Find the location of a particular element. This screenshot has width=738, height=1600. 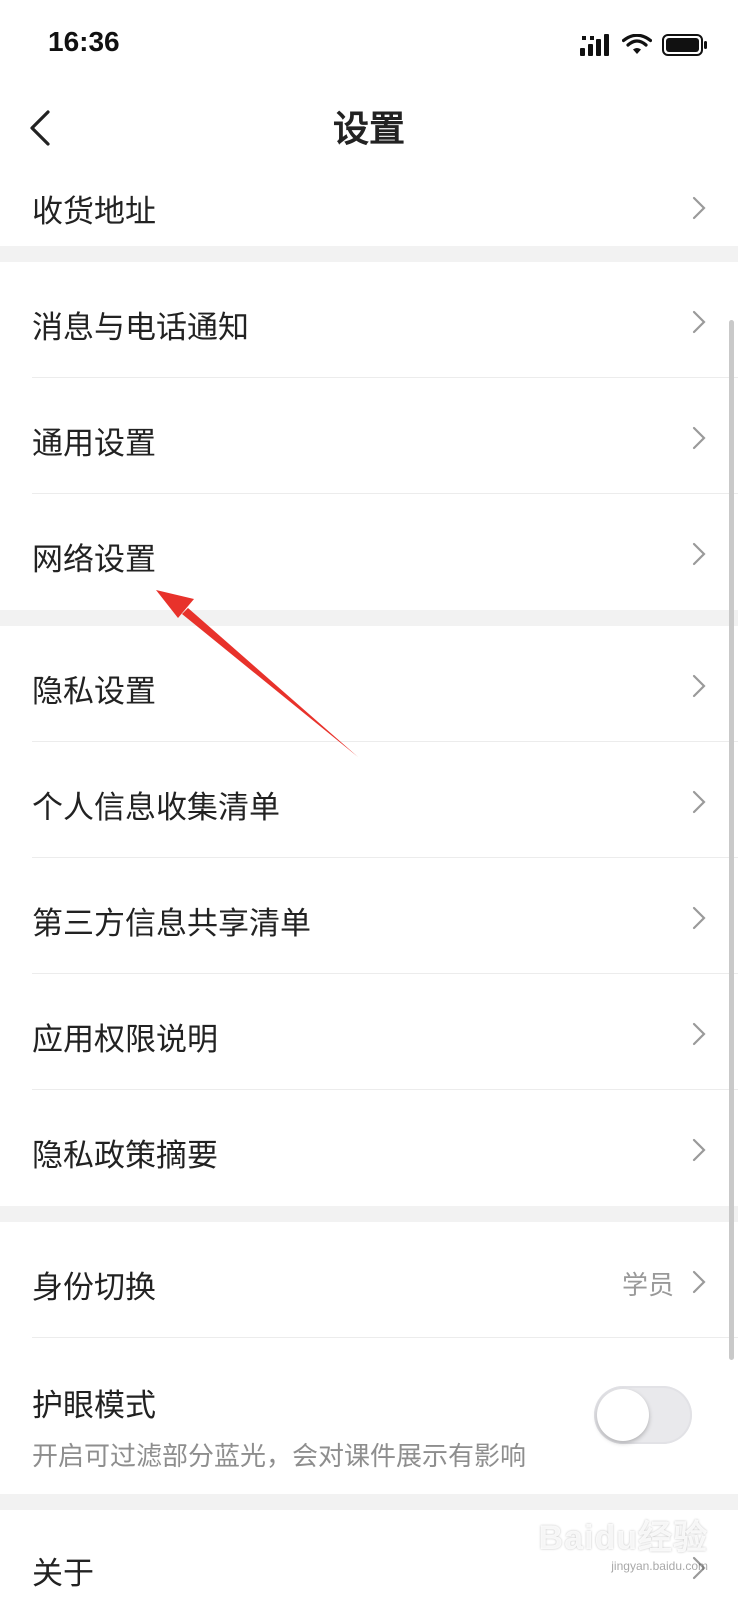

status-icons is located at coordinates (644, 45).